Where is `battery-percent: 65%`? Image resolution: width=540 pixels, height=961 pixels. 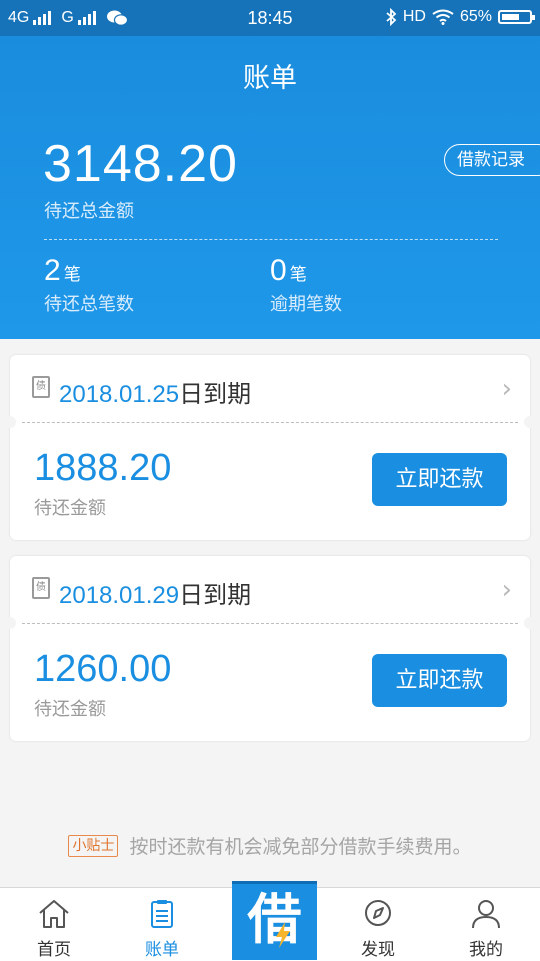
battery-percent: 65% is located at coordinates (475, 16).